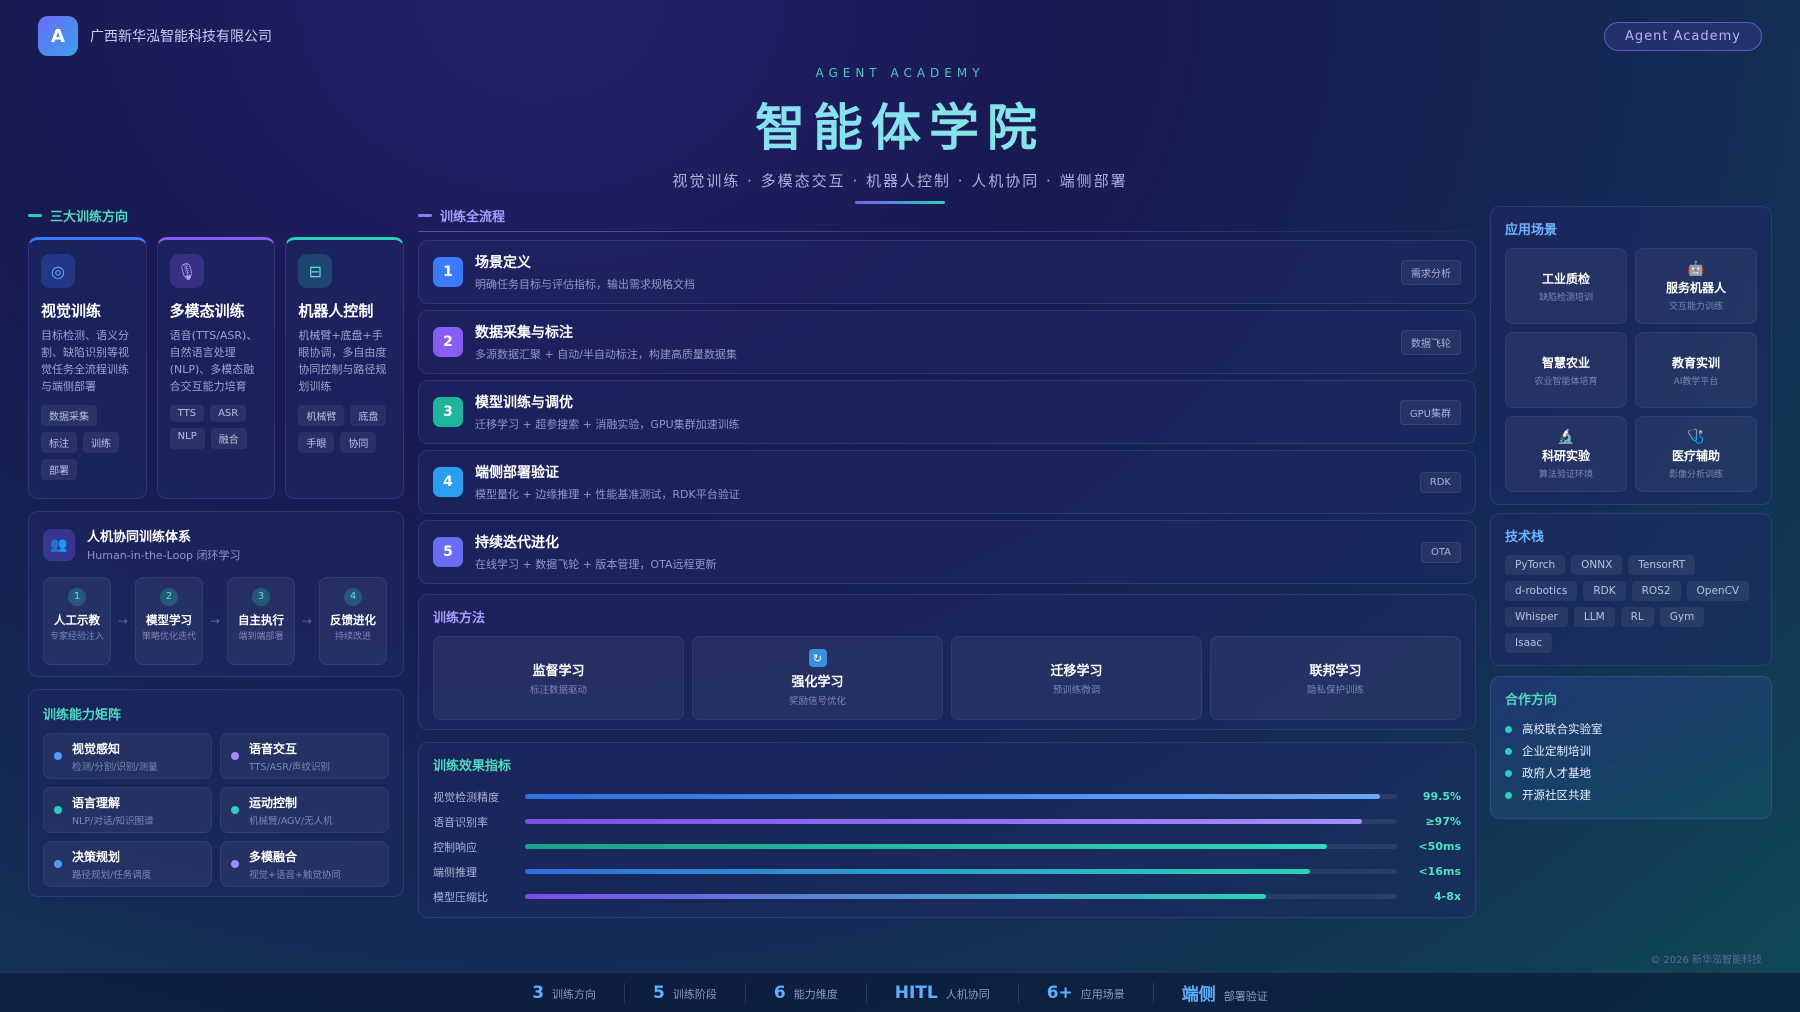 This screenshot has height=1012, width=1800. Describe the element at coordinates (1594, 617) in the screenshot. I see `tech-chip: LLM` at that location.